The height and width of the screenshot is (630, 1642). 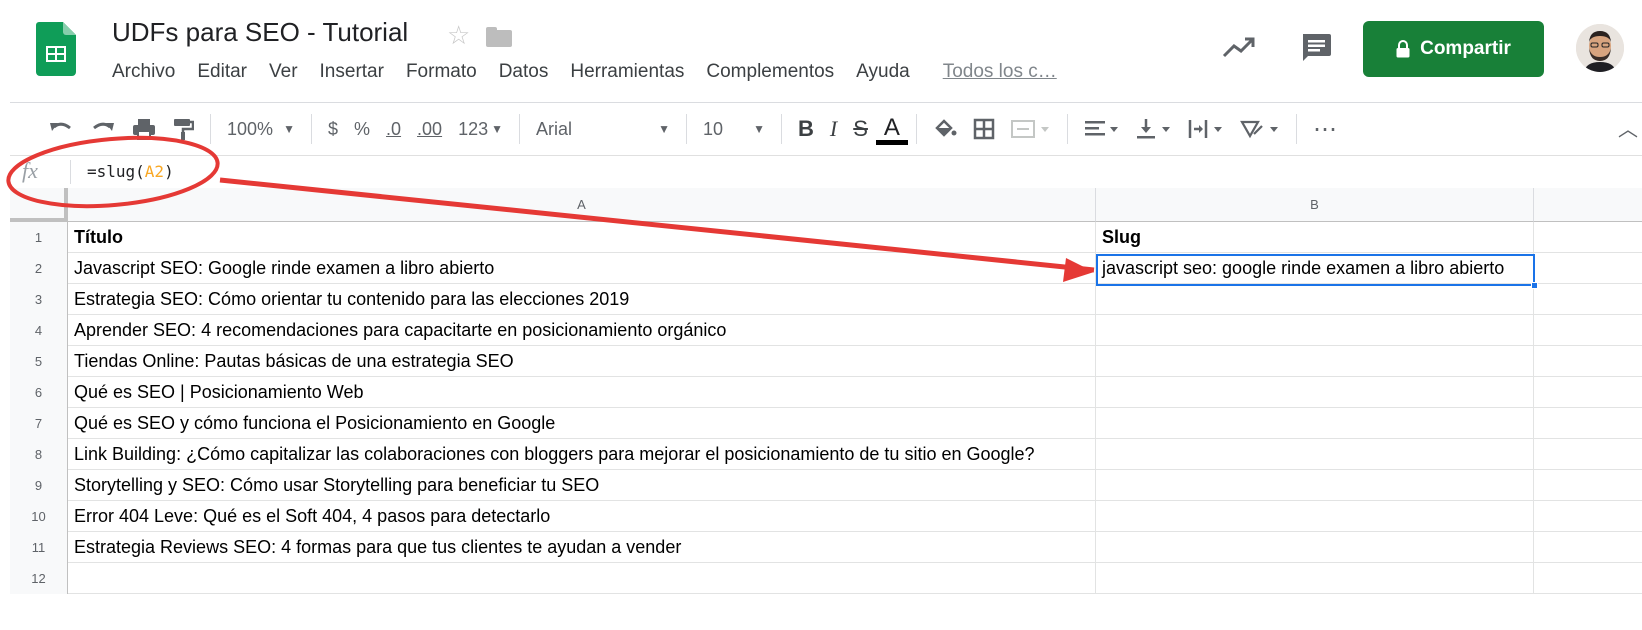 I want to click on formula-divider, so click(x=70, y=172).